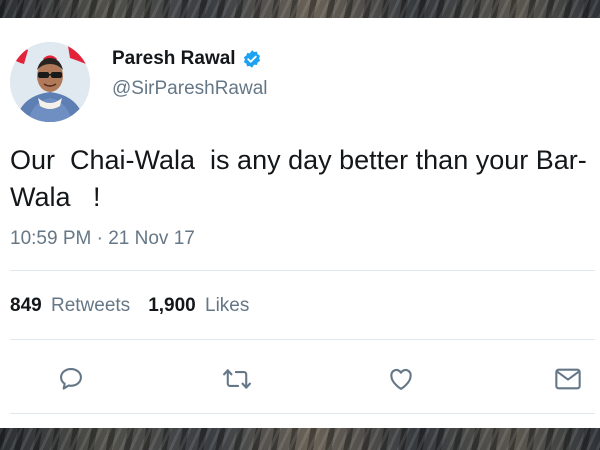 The width and height of the screenshot is (600, 450). I want to click on like-button, so click(401, 379).